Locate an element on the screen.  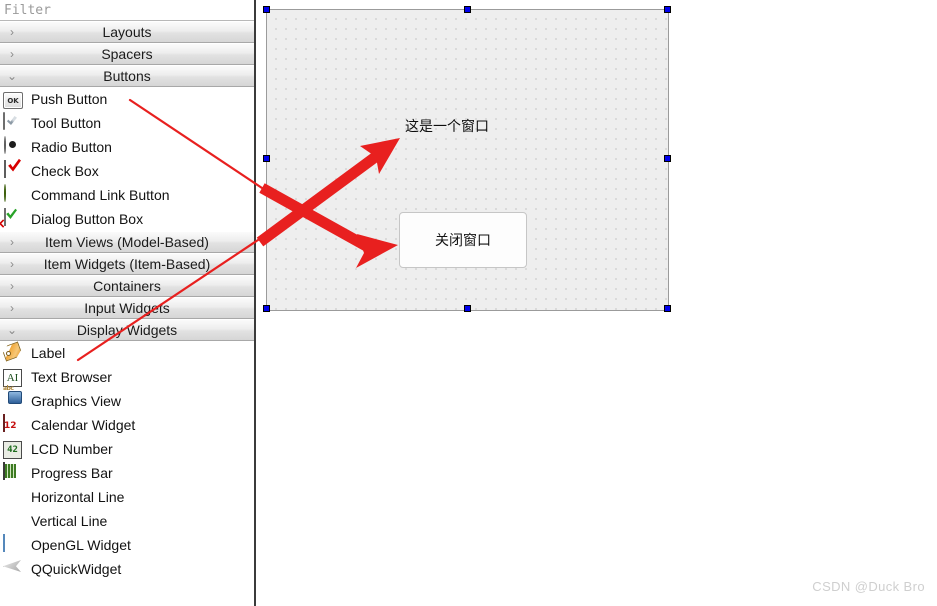
widget-item-label: Text Browser is located at coordinates (71, 377).